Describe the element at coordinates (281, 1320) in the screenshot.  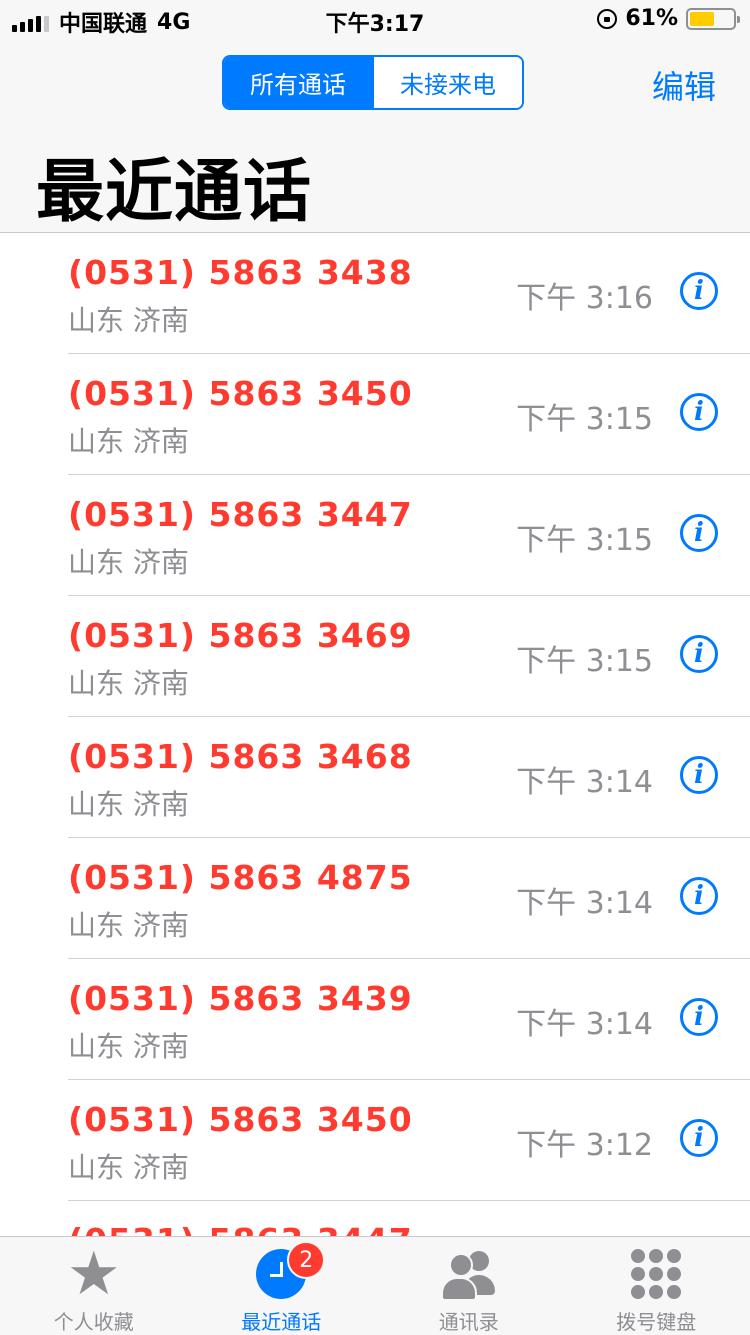
I see `tab-label: 最近通话` at that location.